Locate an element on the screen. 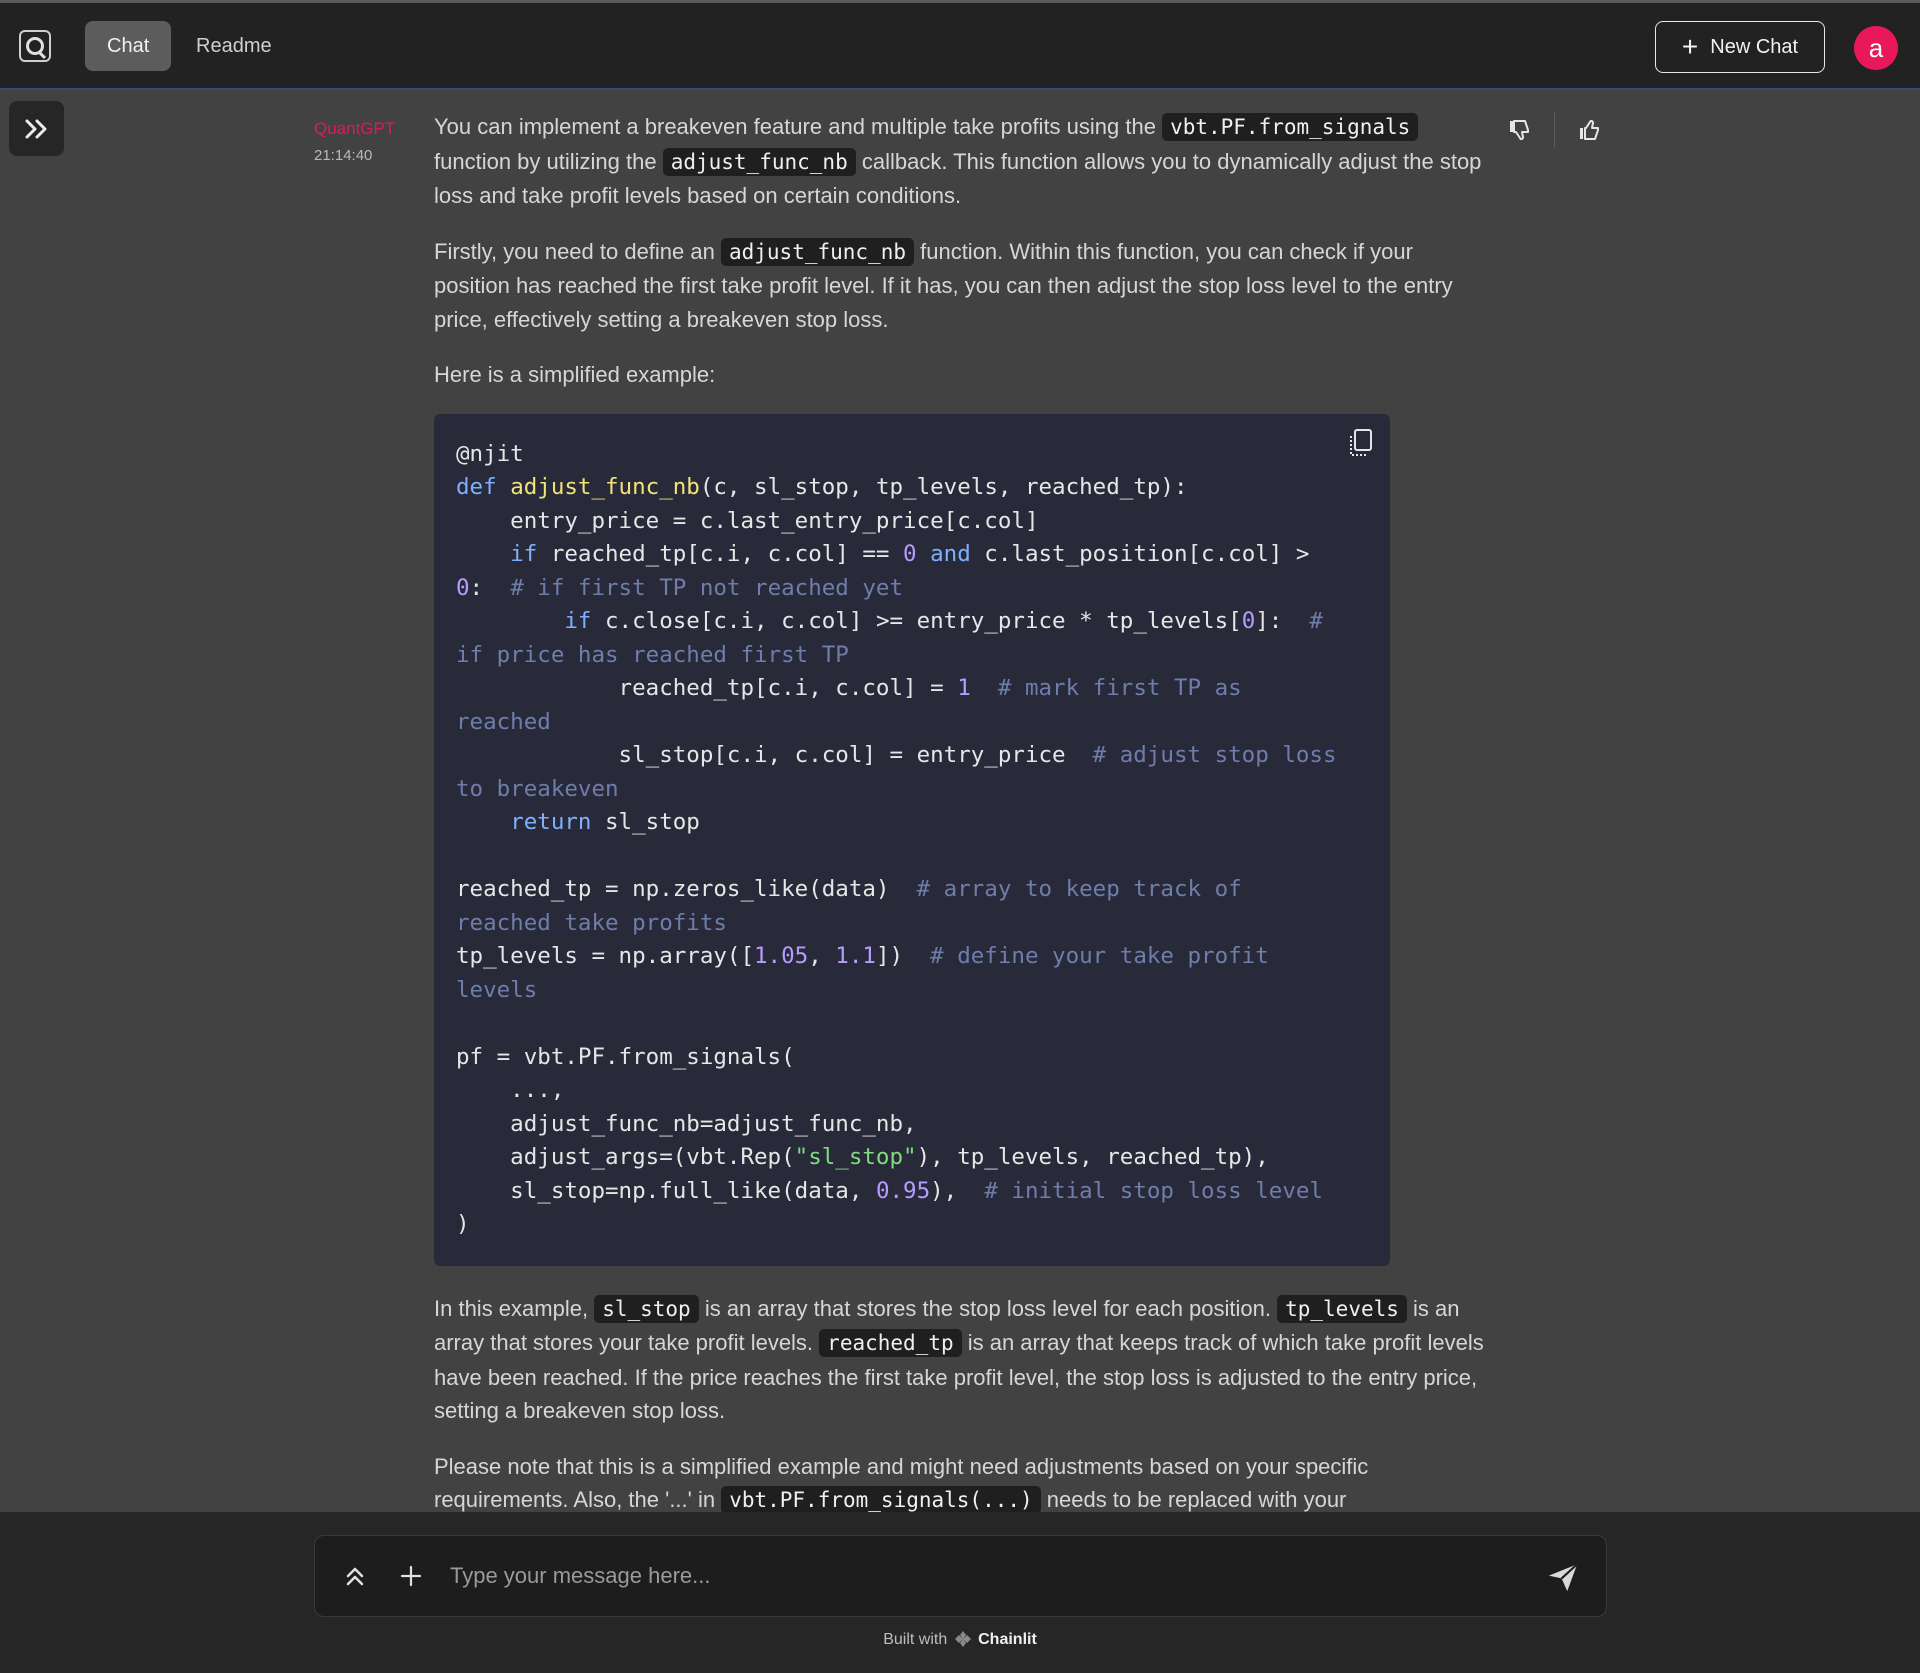  plus-icon is located at coordinates (411, 1576).